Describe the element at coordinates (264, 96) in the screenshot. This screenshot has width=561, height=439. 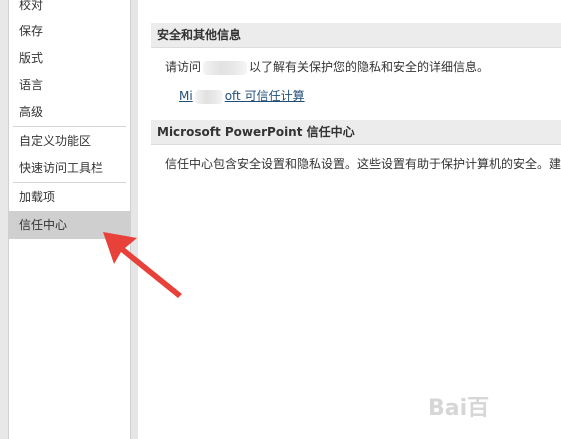
I see `link-text-suffix: oft 可信任计算` at that location.